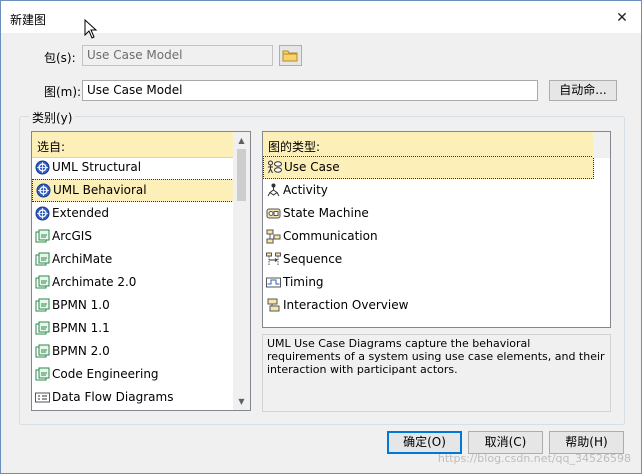 The width and height of the screenshot is (642, 474). What do you see at coordinates (133, 145) in the screenshot?
I see `select-from-header: 选自:` at bounding box center [133, 145].